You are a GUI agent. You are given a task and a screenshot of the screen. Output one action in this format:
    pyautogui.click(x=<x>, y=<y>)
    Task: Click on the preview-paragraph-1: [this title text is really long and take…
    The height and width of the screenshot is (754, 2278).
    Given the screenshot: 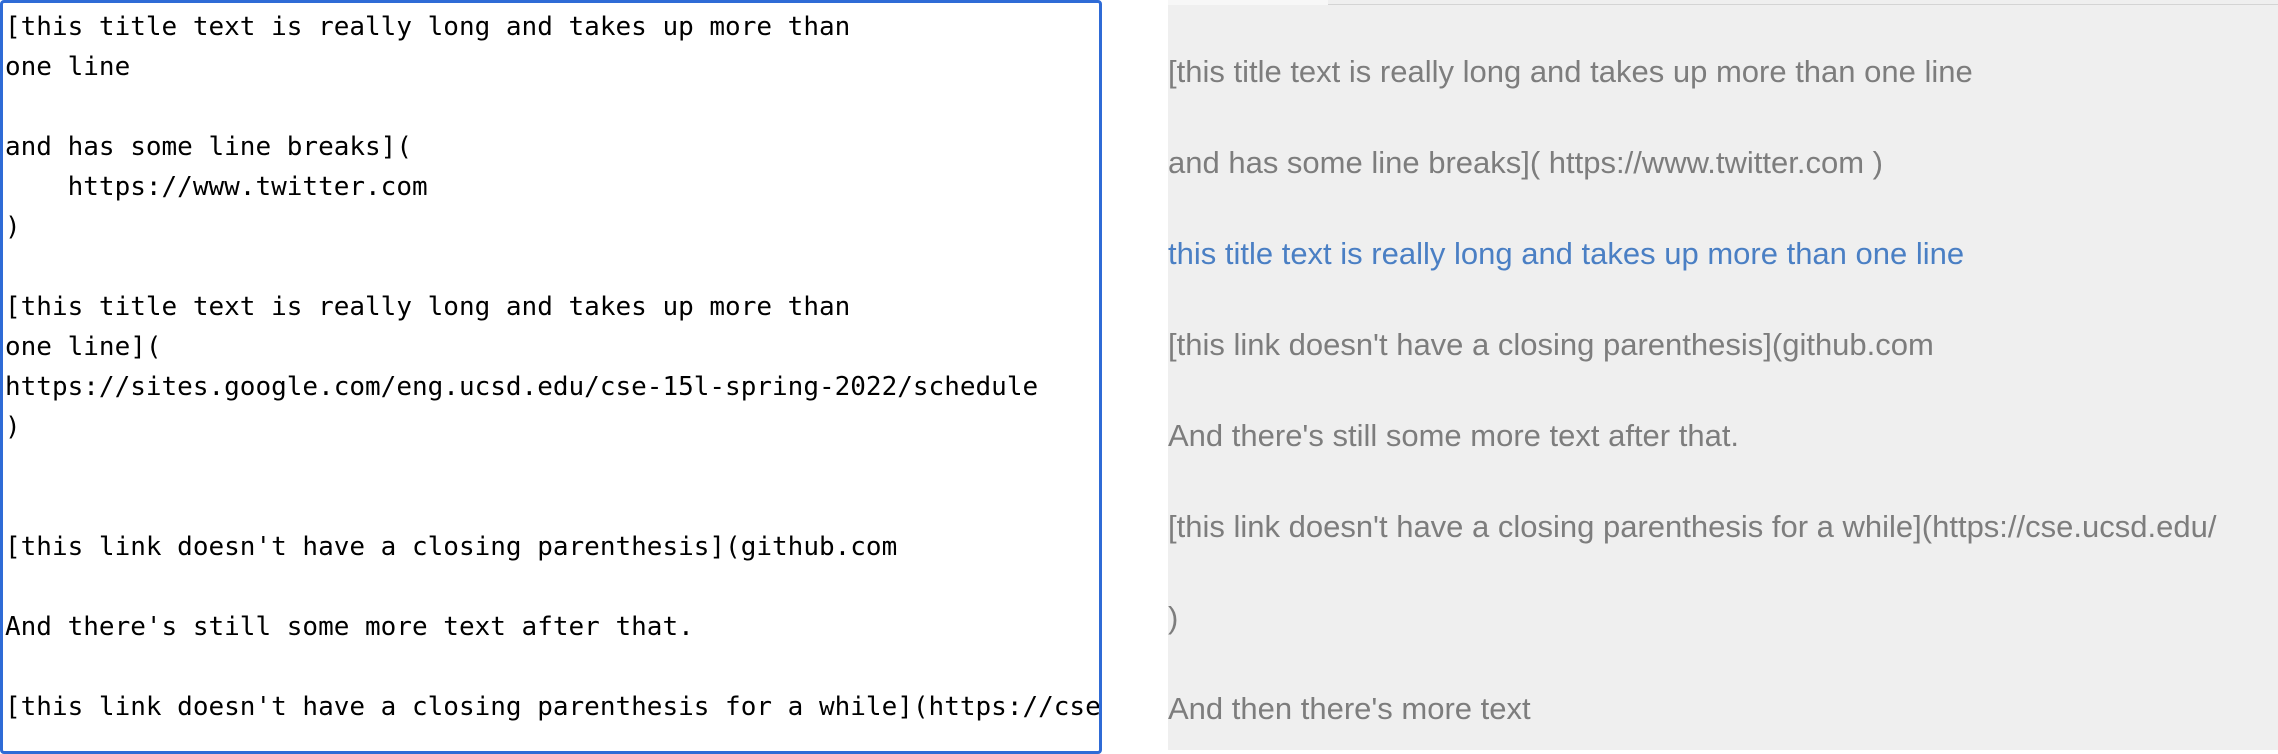 What is the action you would take?
    pyautogui.click(x=1570, y=71)
    